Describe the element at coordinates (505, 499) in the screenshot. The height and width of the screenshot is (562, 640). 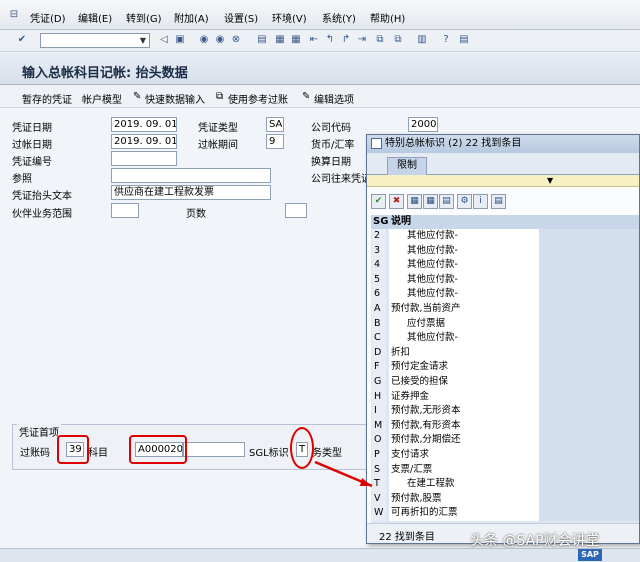
I see `list-item: V 预付款,股票` at that location.